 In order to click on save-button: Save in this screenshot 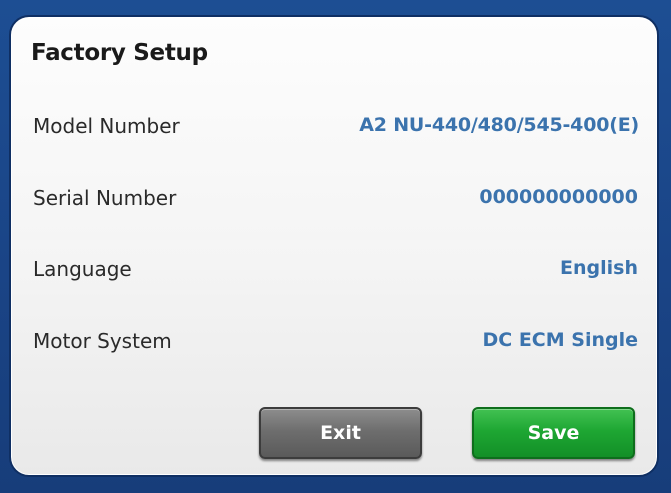, I will do `click(553, 433)`.